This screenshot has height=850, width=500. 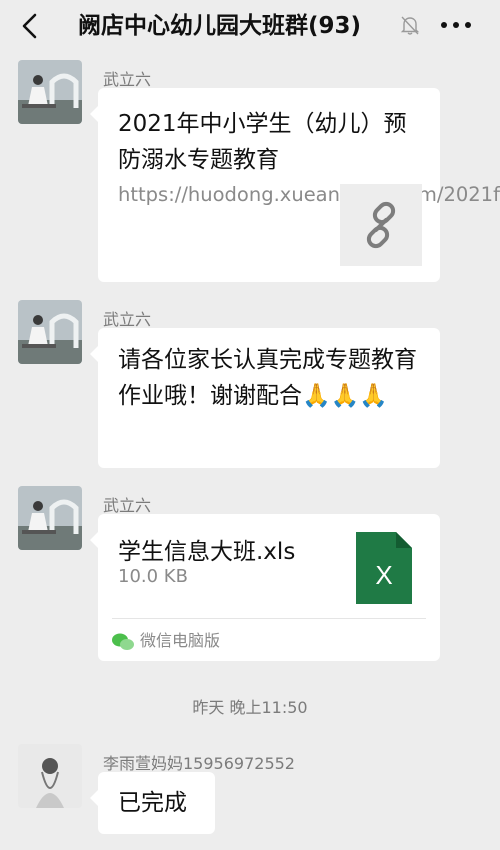 I want to click on message-text: 已完成, so click(x=152, y=803).